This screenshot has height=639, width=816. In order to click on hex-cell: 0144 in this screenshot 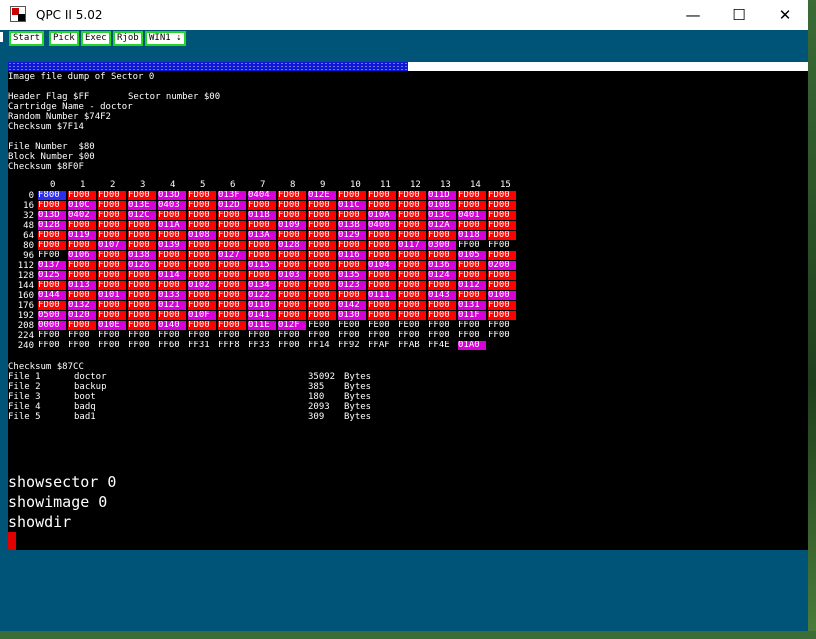, I will do `click(52, 295)`.